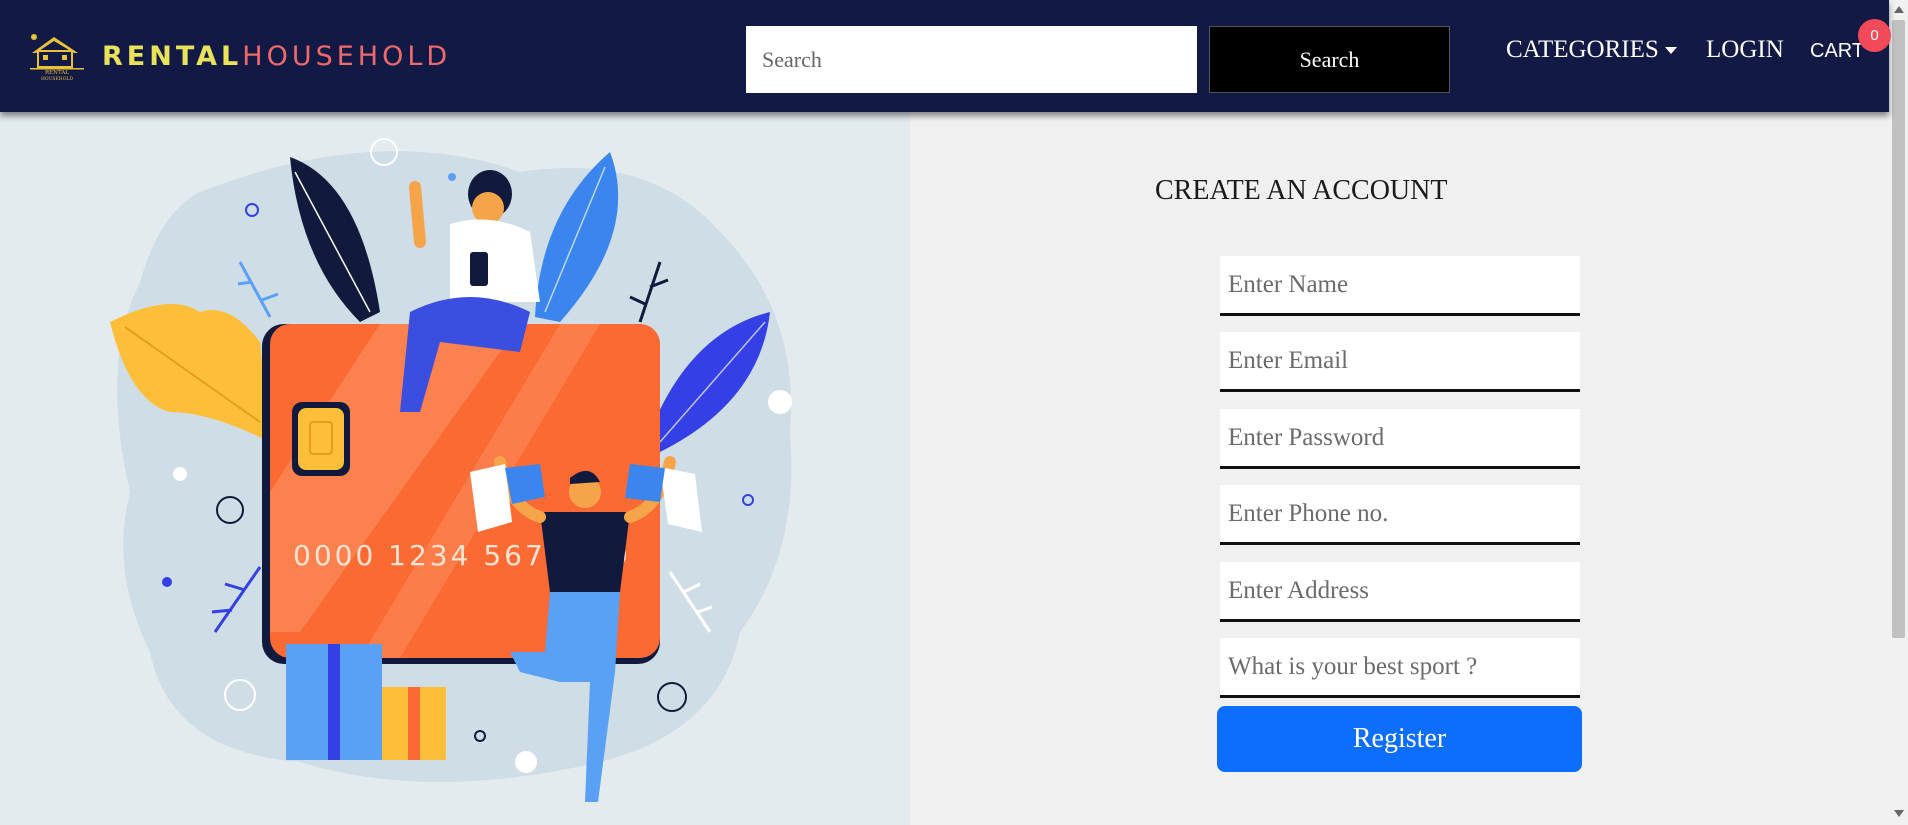 This screenshot has height=825, width=1908. I want to click on brand-name: RENTALHOUSEHOLD, so click(276, 56).